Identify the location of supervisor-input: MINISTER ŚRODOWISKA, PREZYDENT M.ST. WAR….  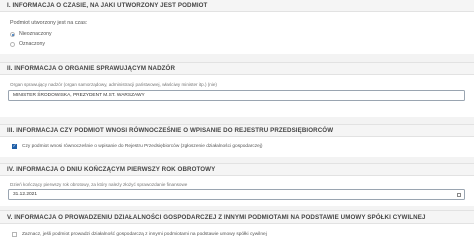
(236, 95).